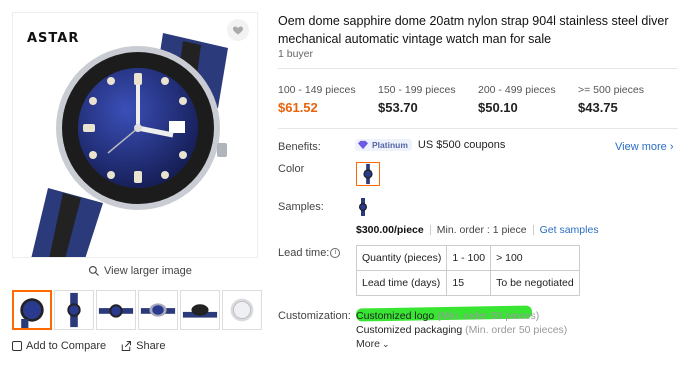 The height and width of the screenshot is (365, 690). What do you see at coordinates (17, 346) in the screenshot?
I see `compare-checkbox` at bounding box center [17, 346].